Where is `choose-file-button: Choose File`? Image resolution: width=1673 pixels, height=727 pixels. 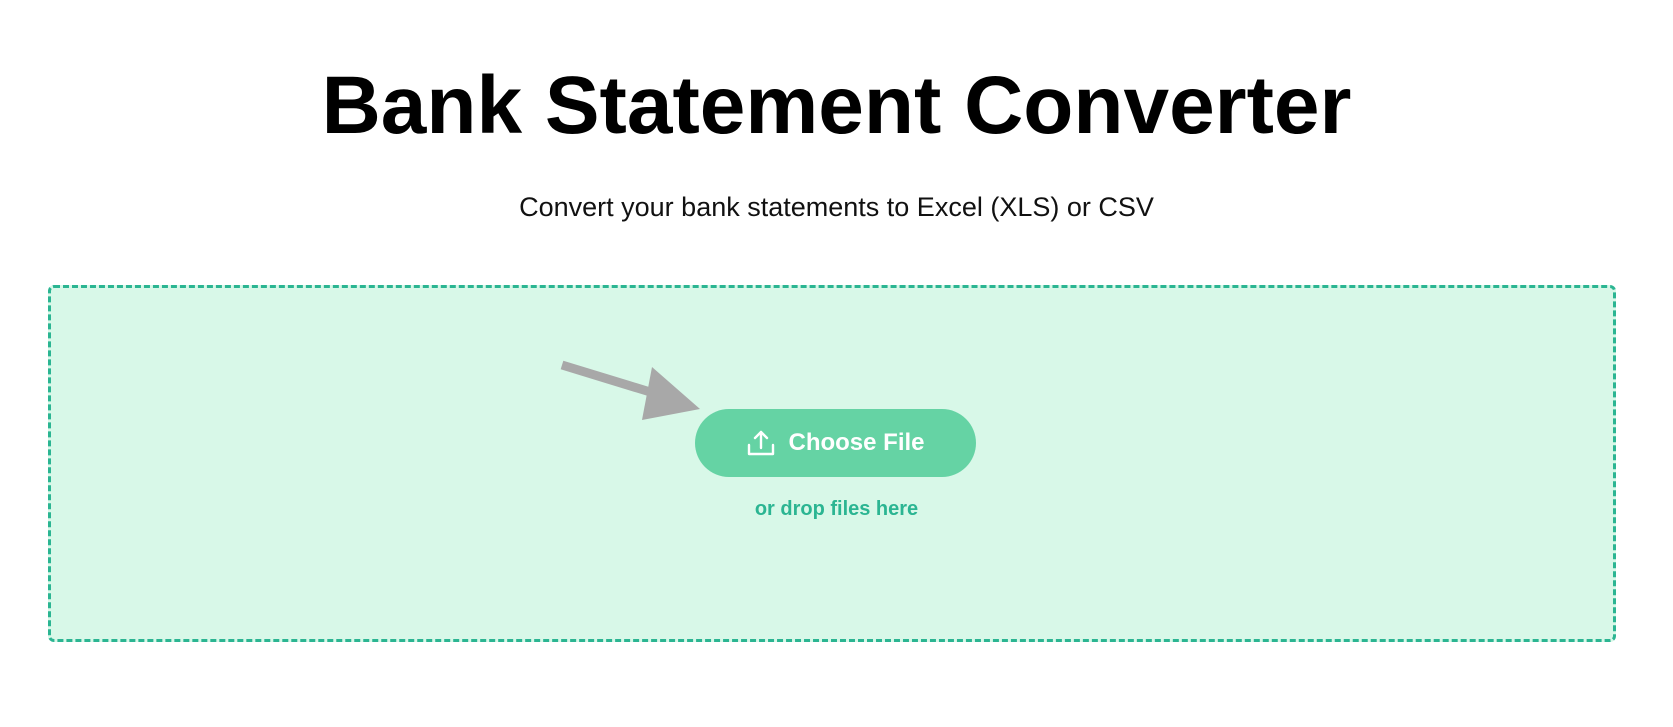
choose-file-button: Choose File is located at coordinates (835, 443).